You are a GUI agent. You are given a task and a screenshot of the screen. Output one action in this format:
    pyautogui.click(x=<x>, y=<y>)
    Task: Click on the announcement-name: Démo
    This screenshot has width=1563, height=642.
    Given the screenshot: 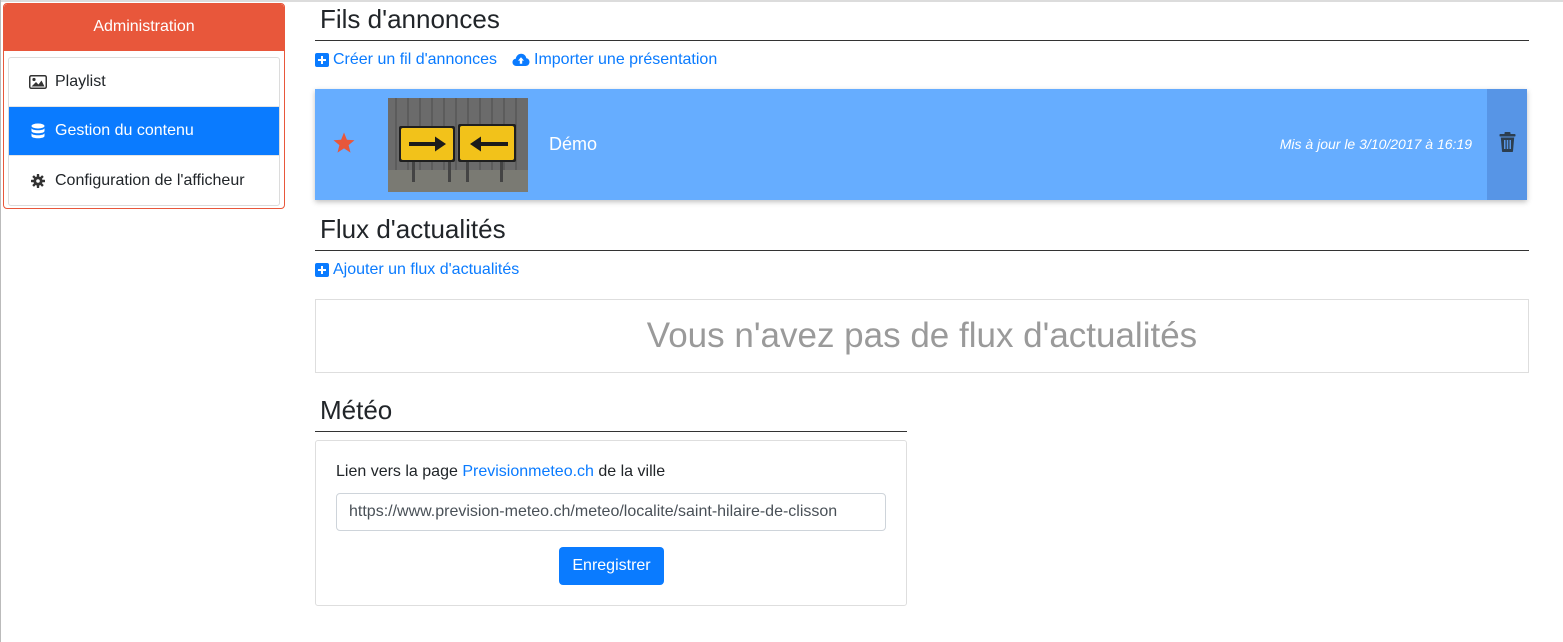 What is the action you would take?
    pyautogui.click(x=573, y=144)
    